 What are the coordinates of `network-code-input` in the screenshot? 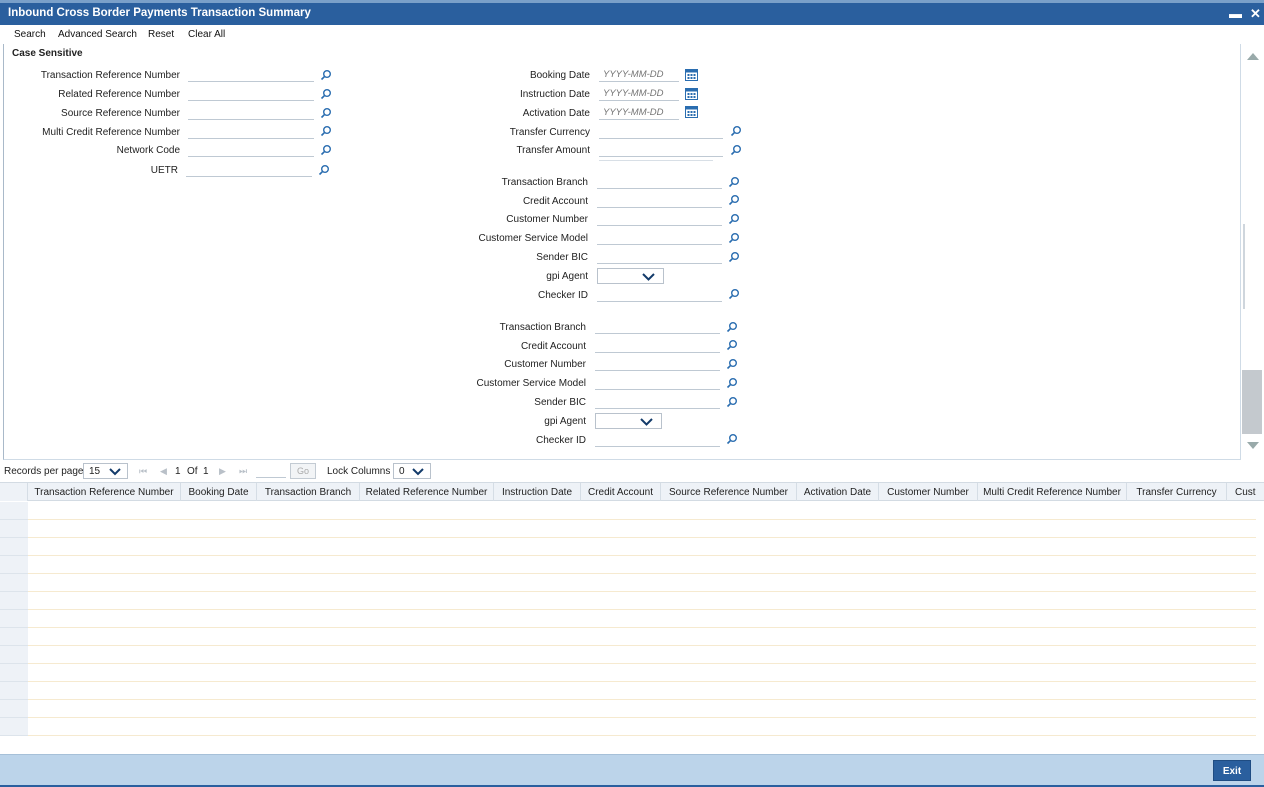 It's located at (251, 149).